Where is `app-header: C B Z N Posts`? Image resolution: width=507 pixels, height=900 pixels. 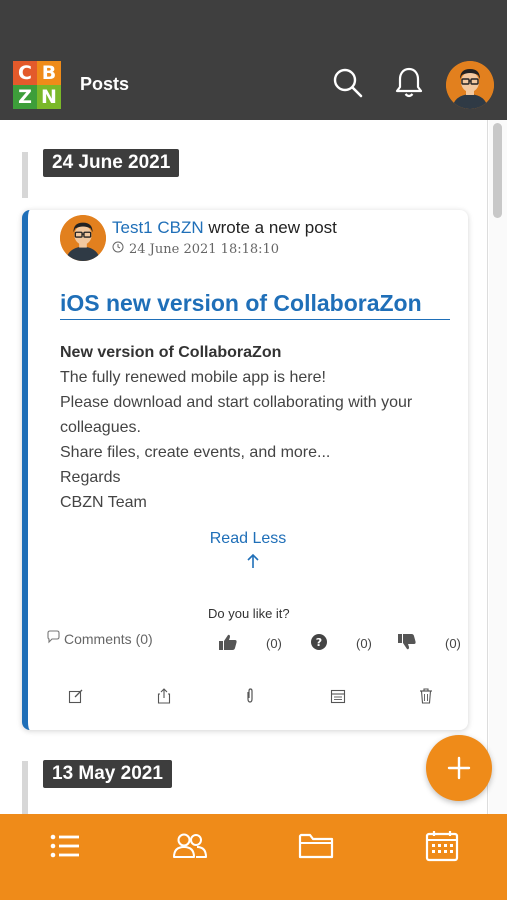
app-header: C B Z N Posts is located at coordinates (253, 60).